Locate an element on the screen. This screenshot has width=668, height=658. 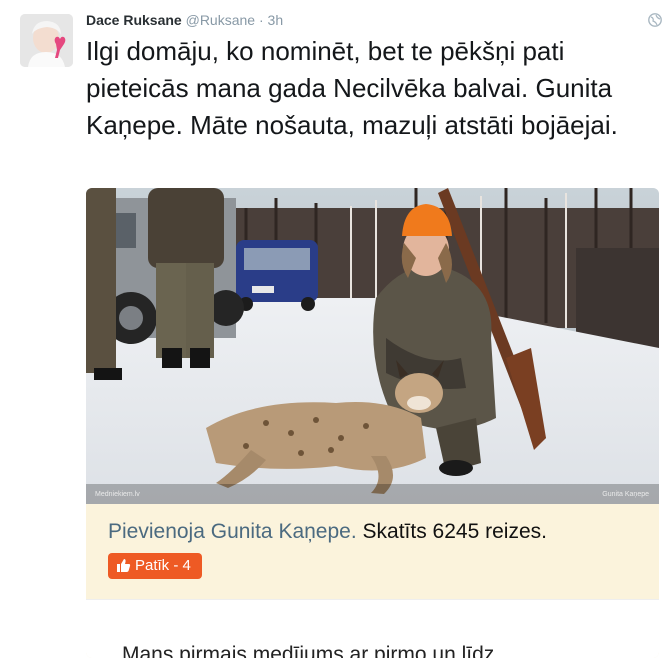
tweet-timestamp: 3h is located at coordinates (276, 20).